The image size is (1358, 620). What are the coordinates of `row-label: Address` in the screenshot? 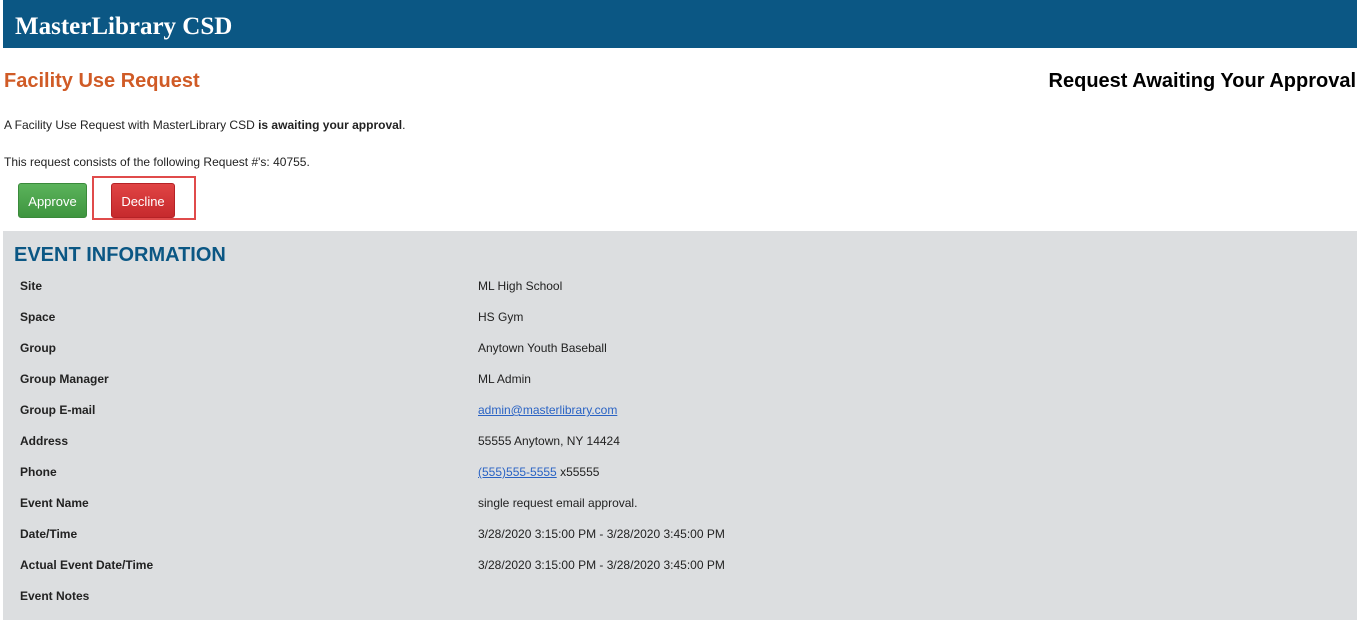 It's located at (44, 441).